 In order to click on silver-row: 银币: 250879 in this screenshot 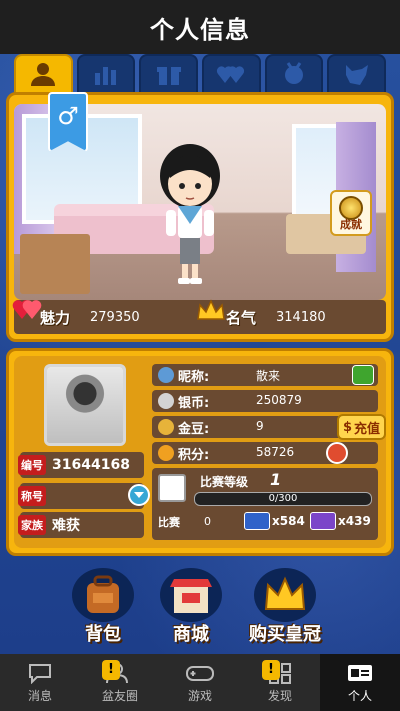, I will do `click(265, 401)`.